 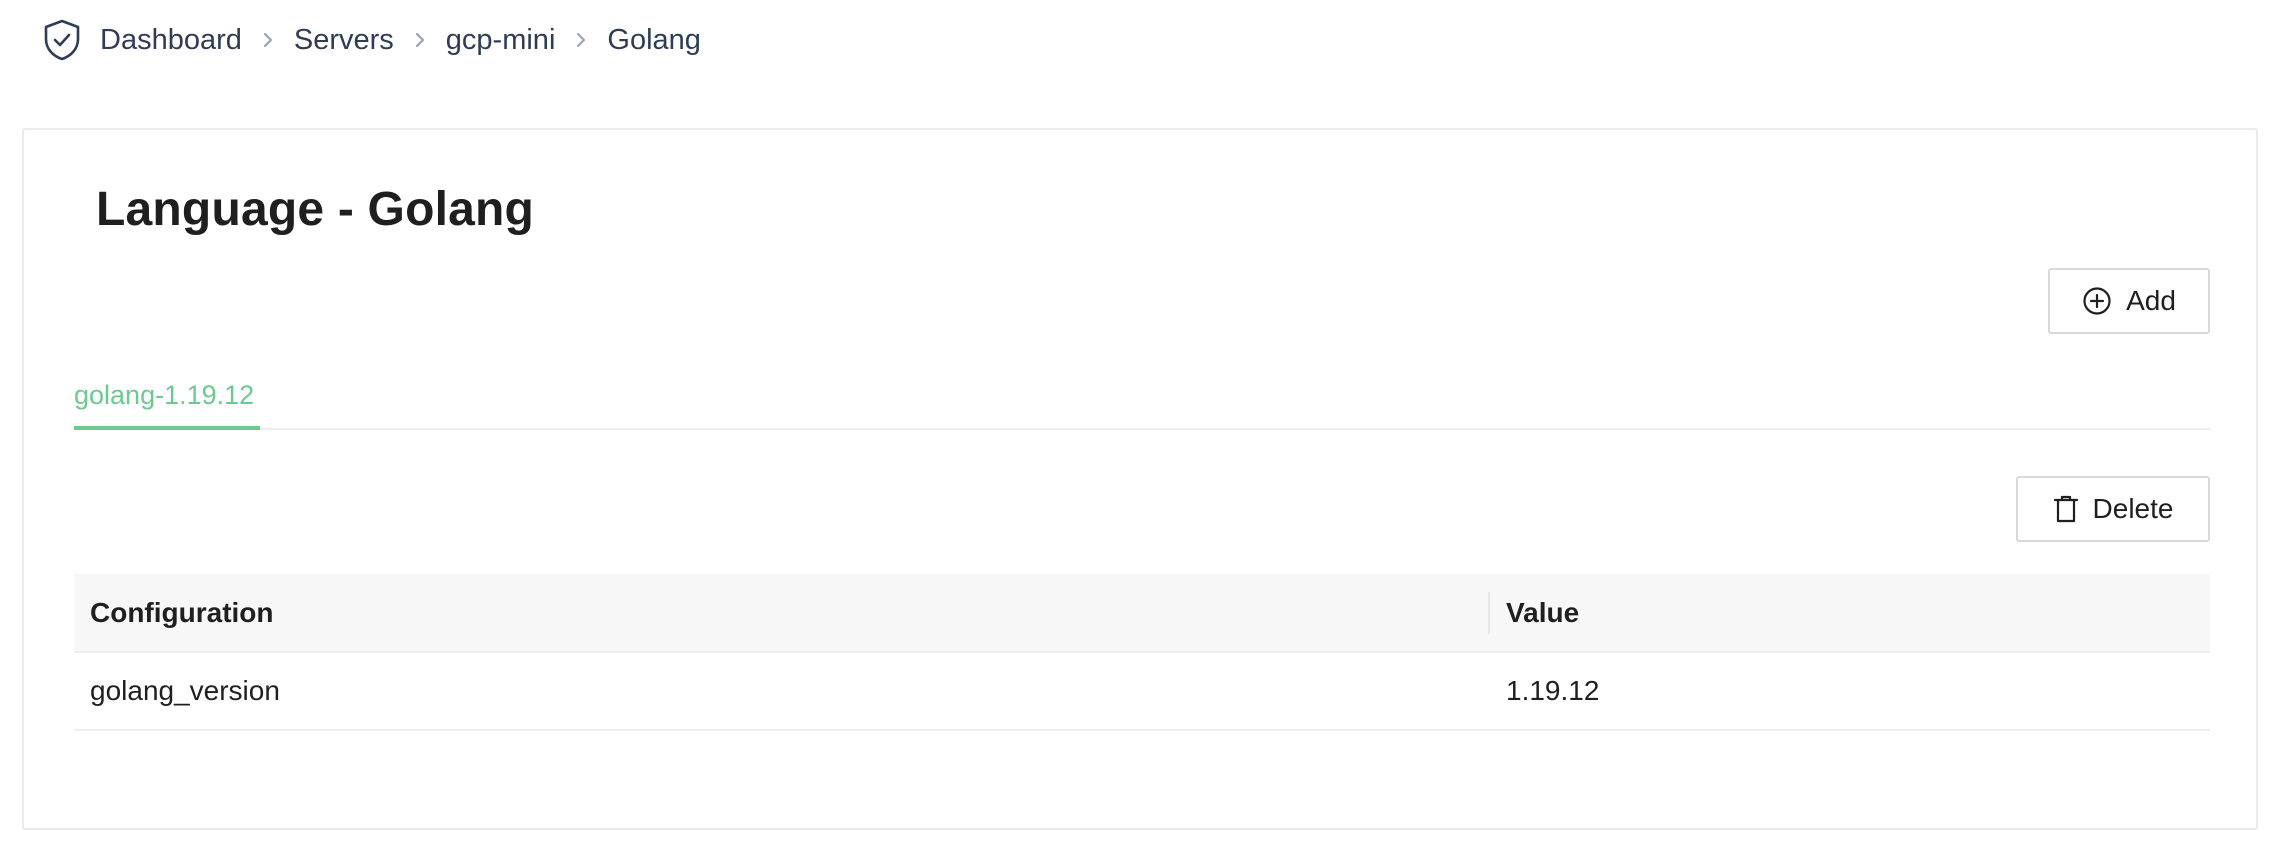 What do you see at coordinates (315, 209) in the screenshot?
I see `page-title: Language - Golang` at bounding box center [315, 209].